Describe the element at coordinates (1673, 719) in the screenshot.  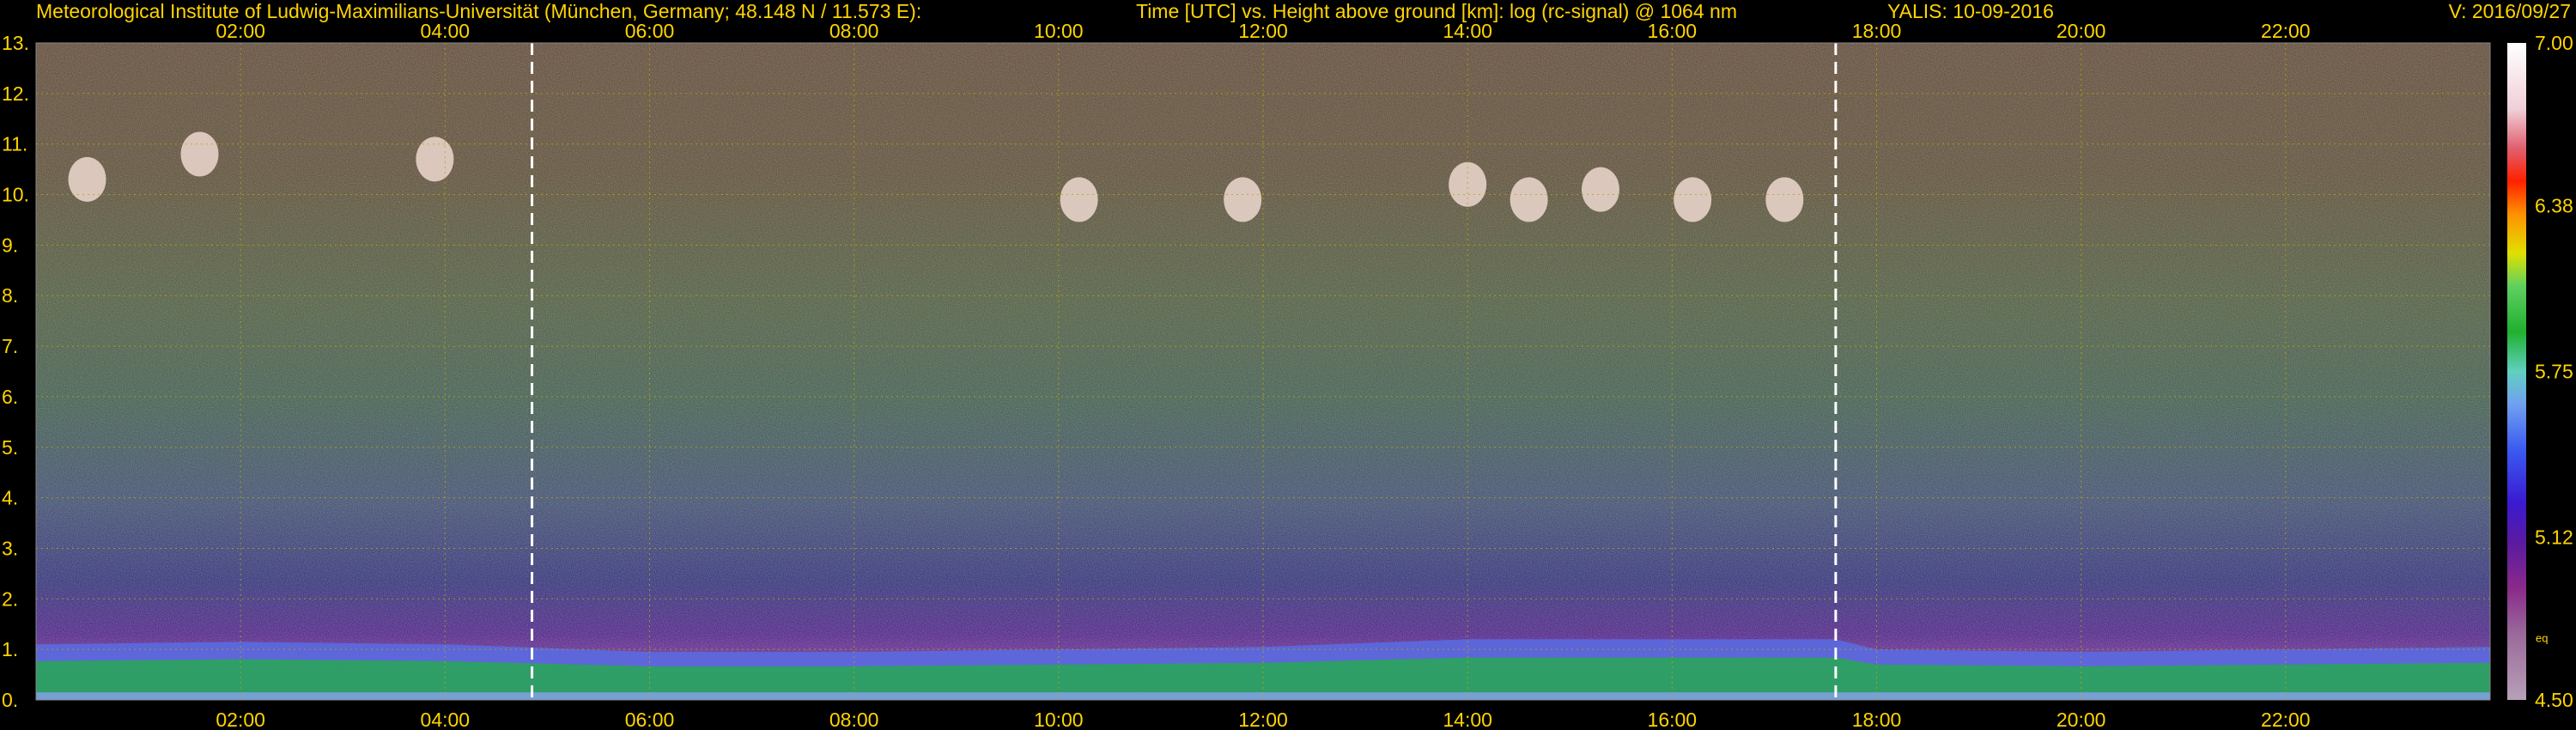
I see `x-tick-label-bottom: 16:00` at that location.